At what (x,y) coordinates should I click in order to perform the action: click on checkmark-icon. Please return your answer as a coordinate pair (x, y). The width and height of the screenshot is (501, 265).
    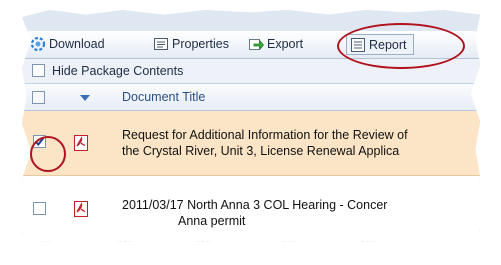
    Looking at the image, I should click on (39, 141).